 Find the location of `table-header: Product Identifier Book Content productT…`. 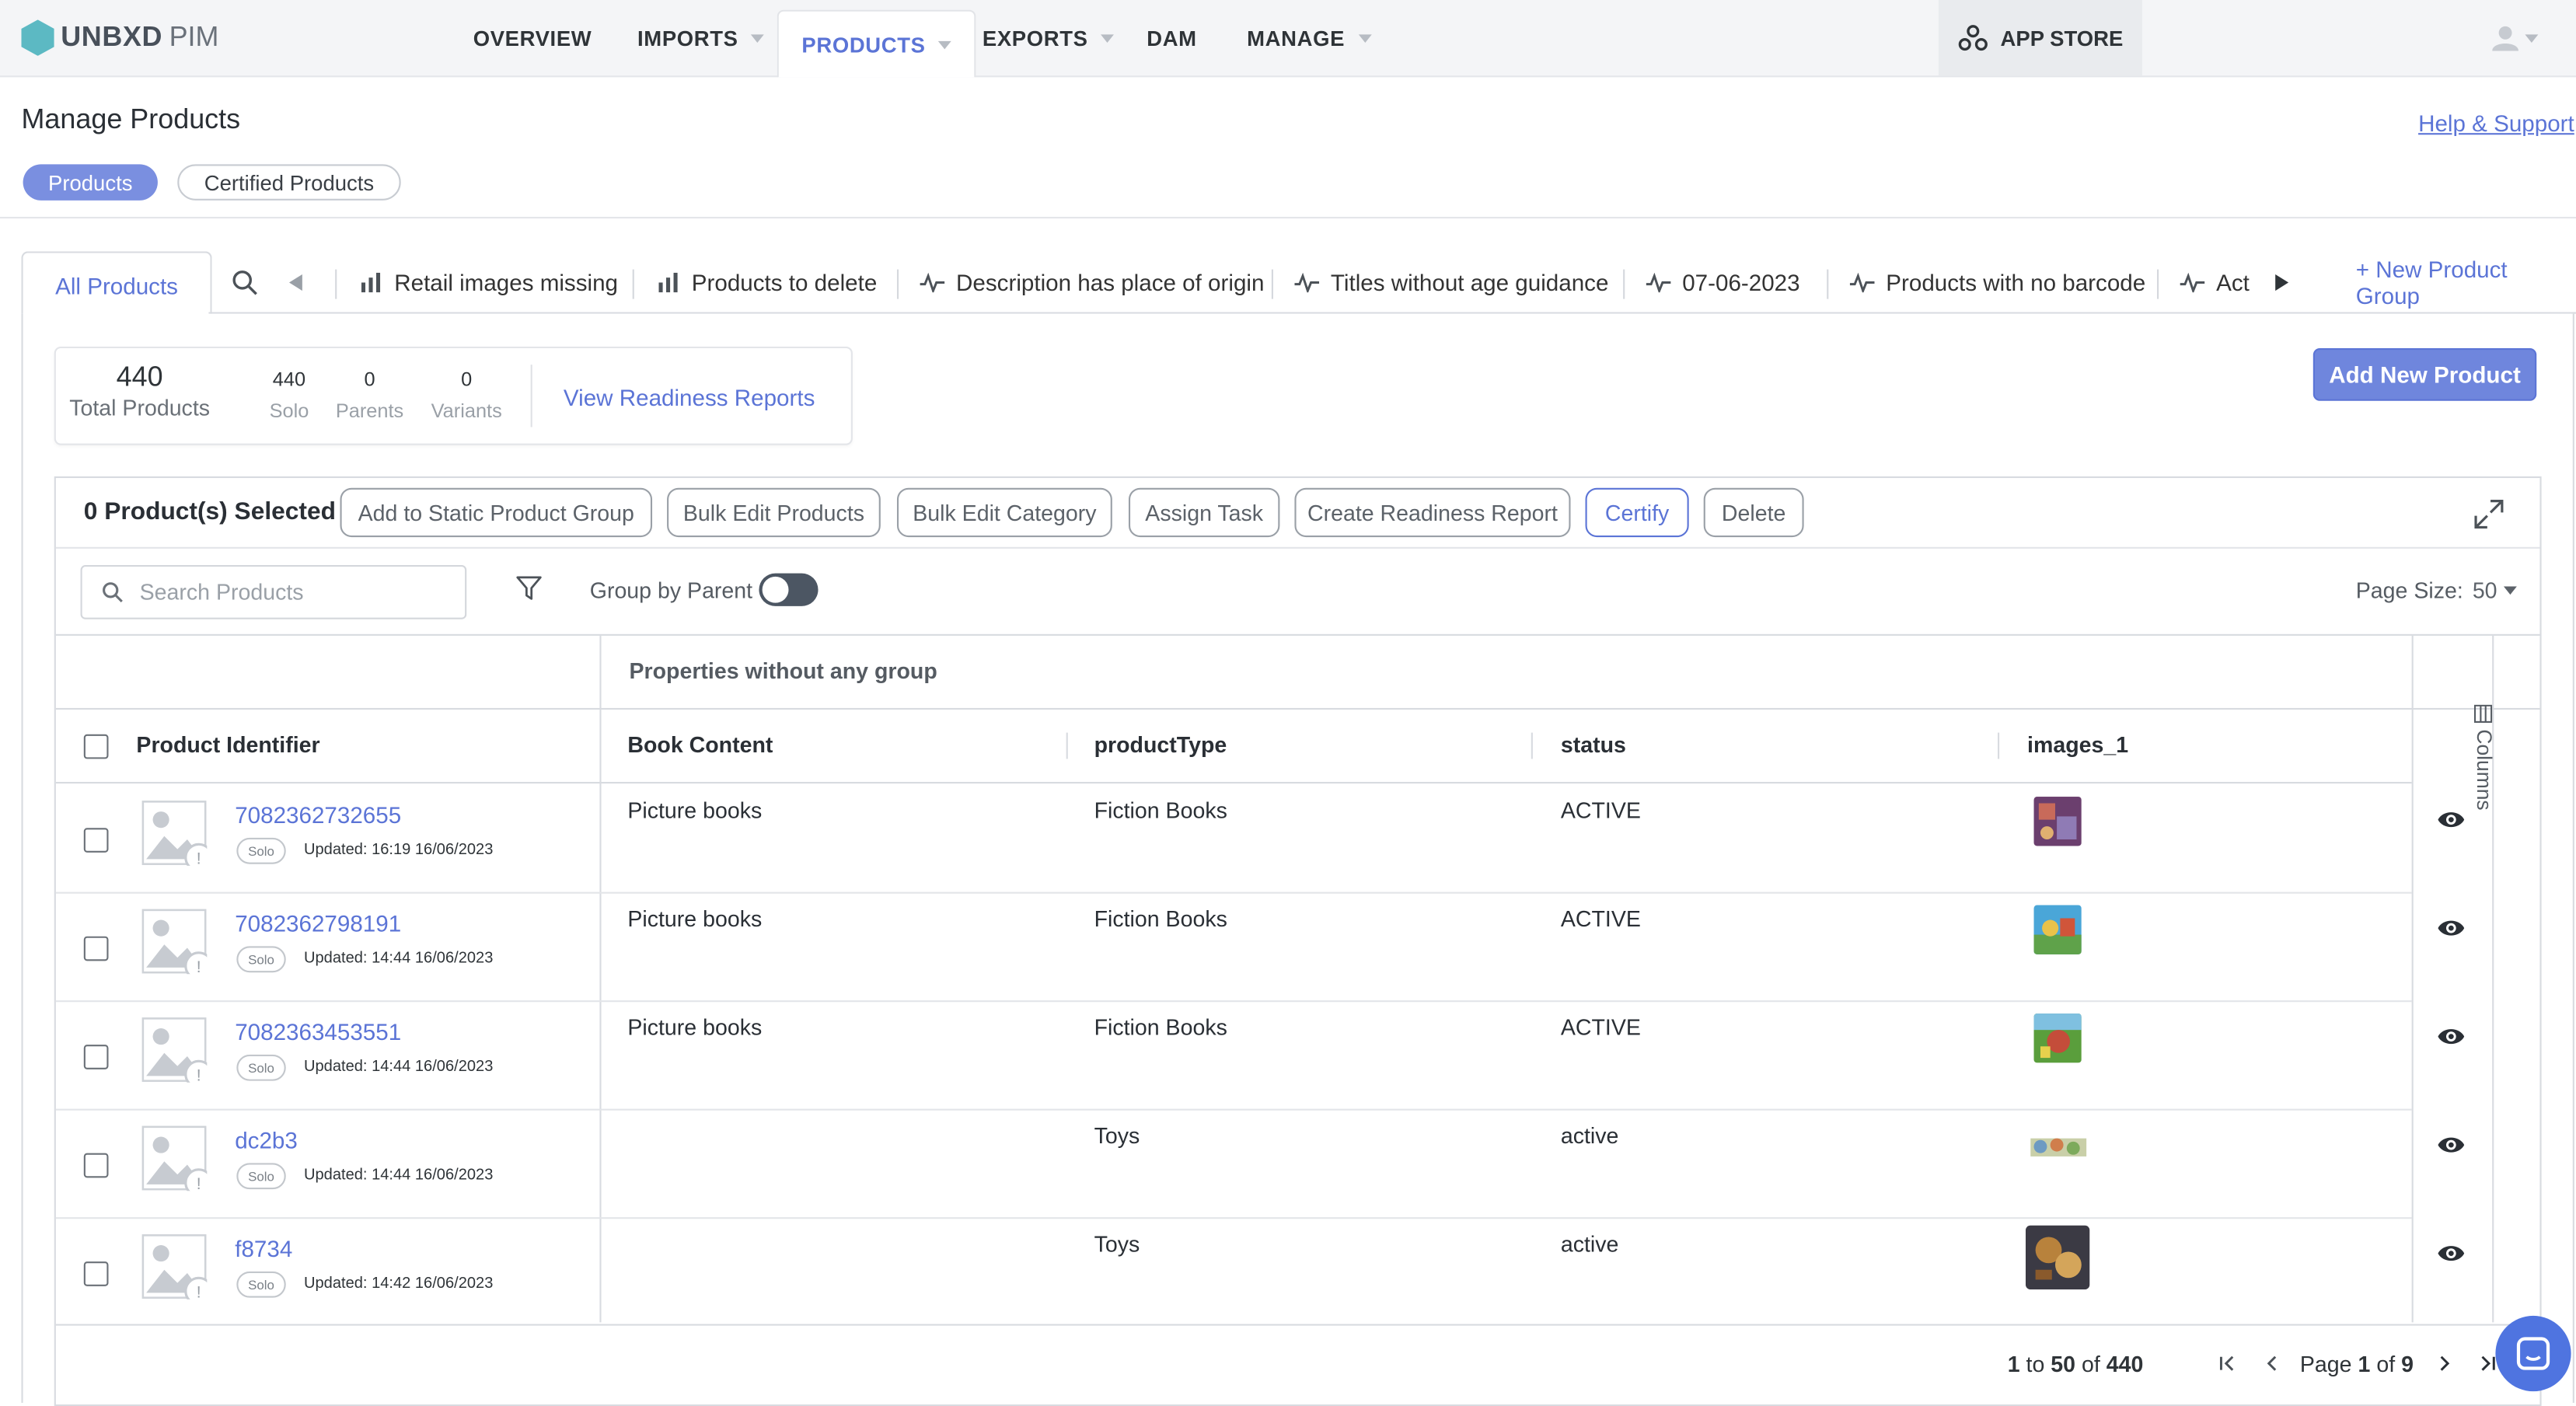

table-header: Product Identifier Book Content productT… is located at coordinates (1234, 747).